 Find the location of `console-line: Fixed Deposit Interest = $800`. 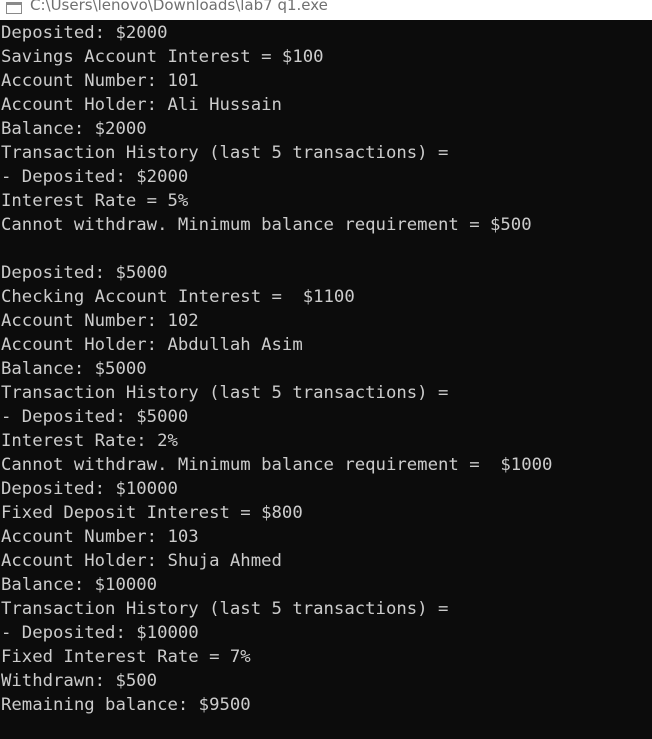

console-line: Fixed Deposit Interest = $800 is located at coordinates (152, 513).